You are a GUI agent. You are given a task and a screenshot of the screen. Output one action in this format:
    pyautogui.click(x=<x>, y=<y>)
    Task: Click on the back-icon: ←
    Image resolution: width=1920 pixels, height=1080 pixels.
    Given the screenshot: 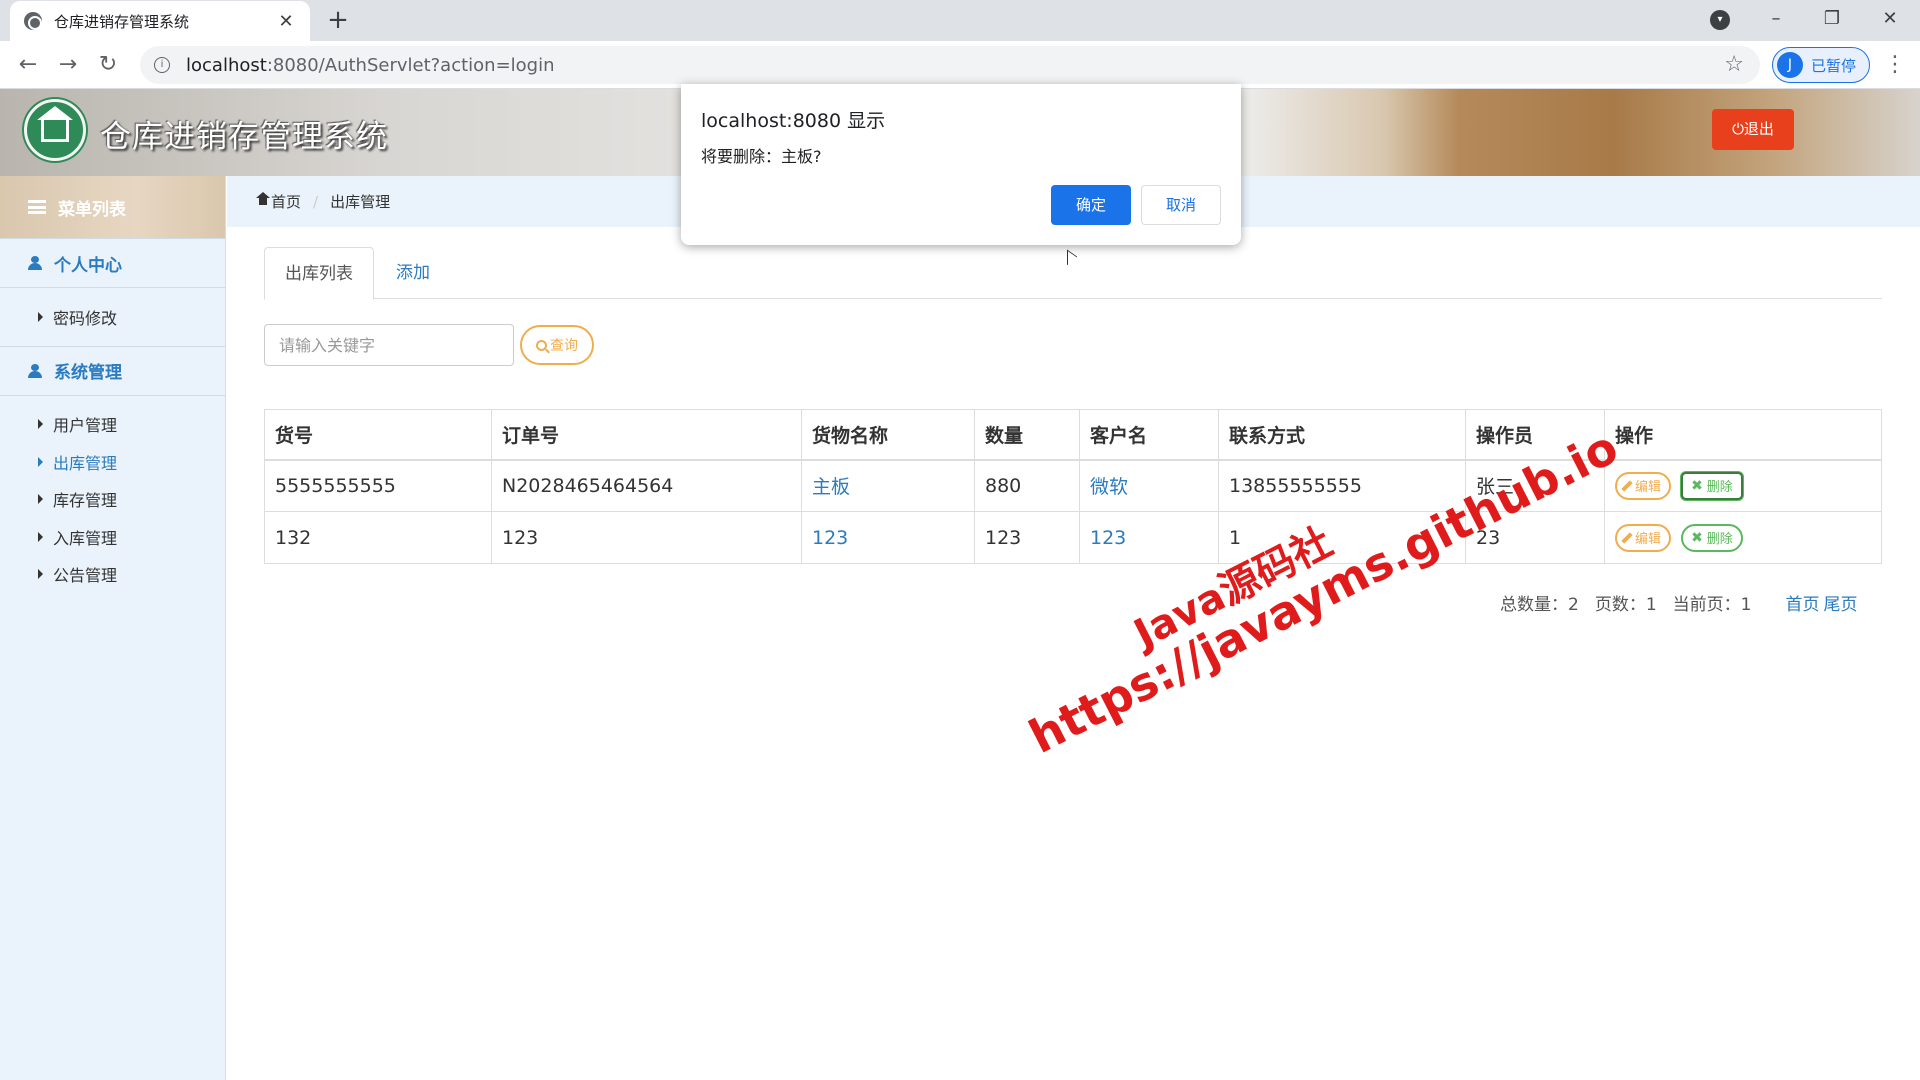 What is the action you would take?
    pyautogui.click(x=28, y=65)
    